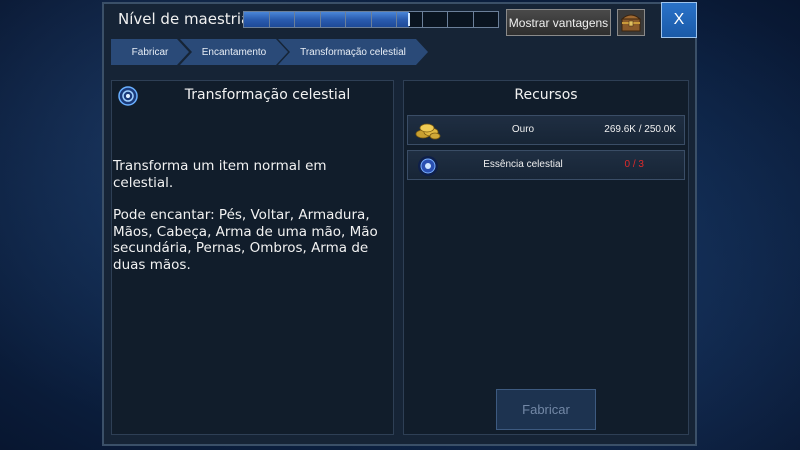 The height and width of the screenshot is (450, 800). What do you see at coordinates (428, 166) in the screenshot?
I see `celestial-essence-icon` at bounding box center [428, 166].